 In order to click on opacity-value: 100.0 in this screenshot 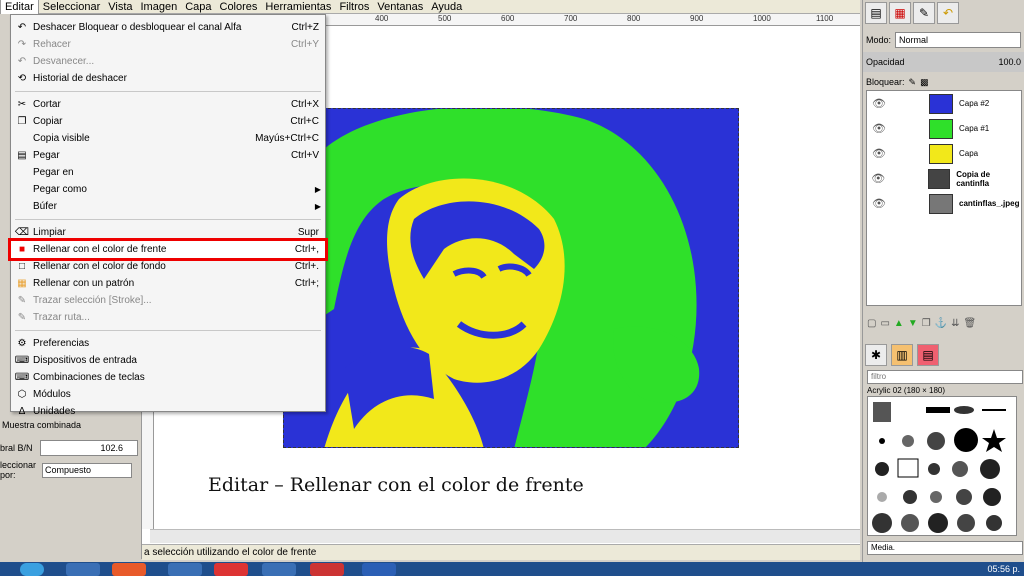, I will do `click(1009, 62)`.